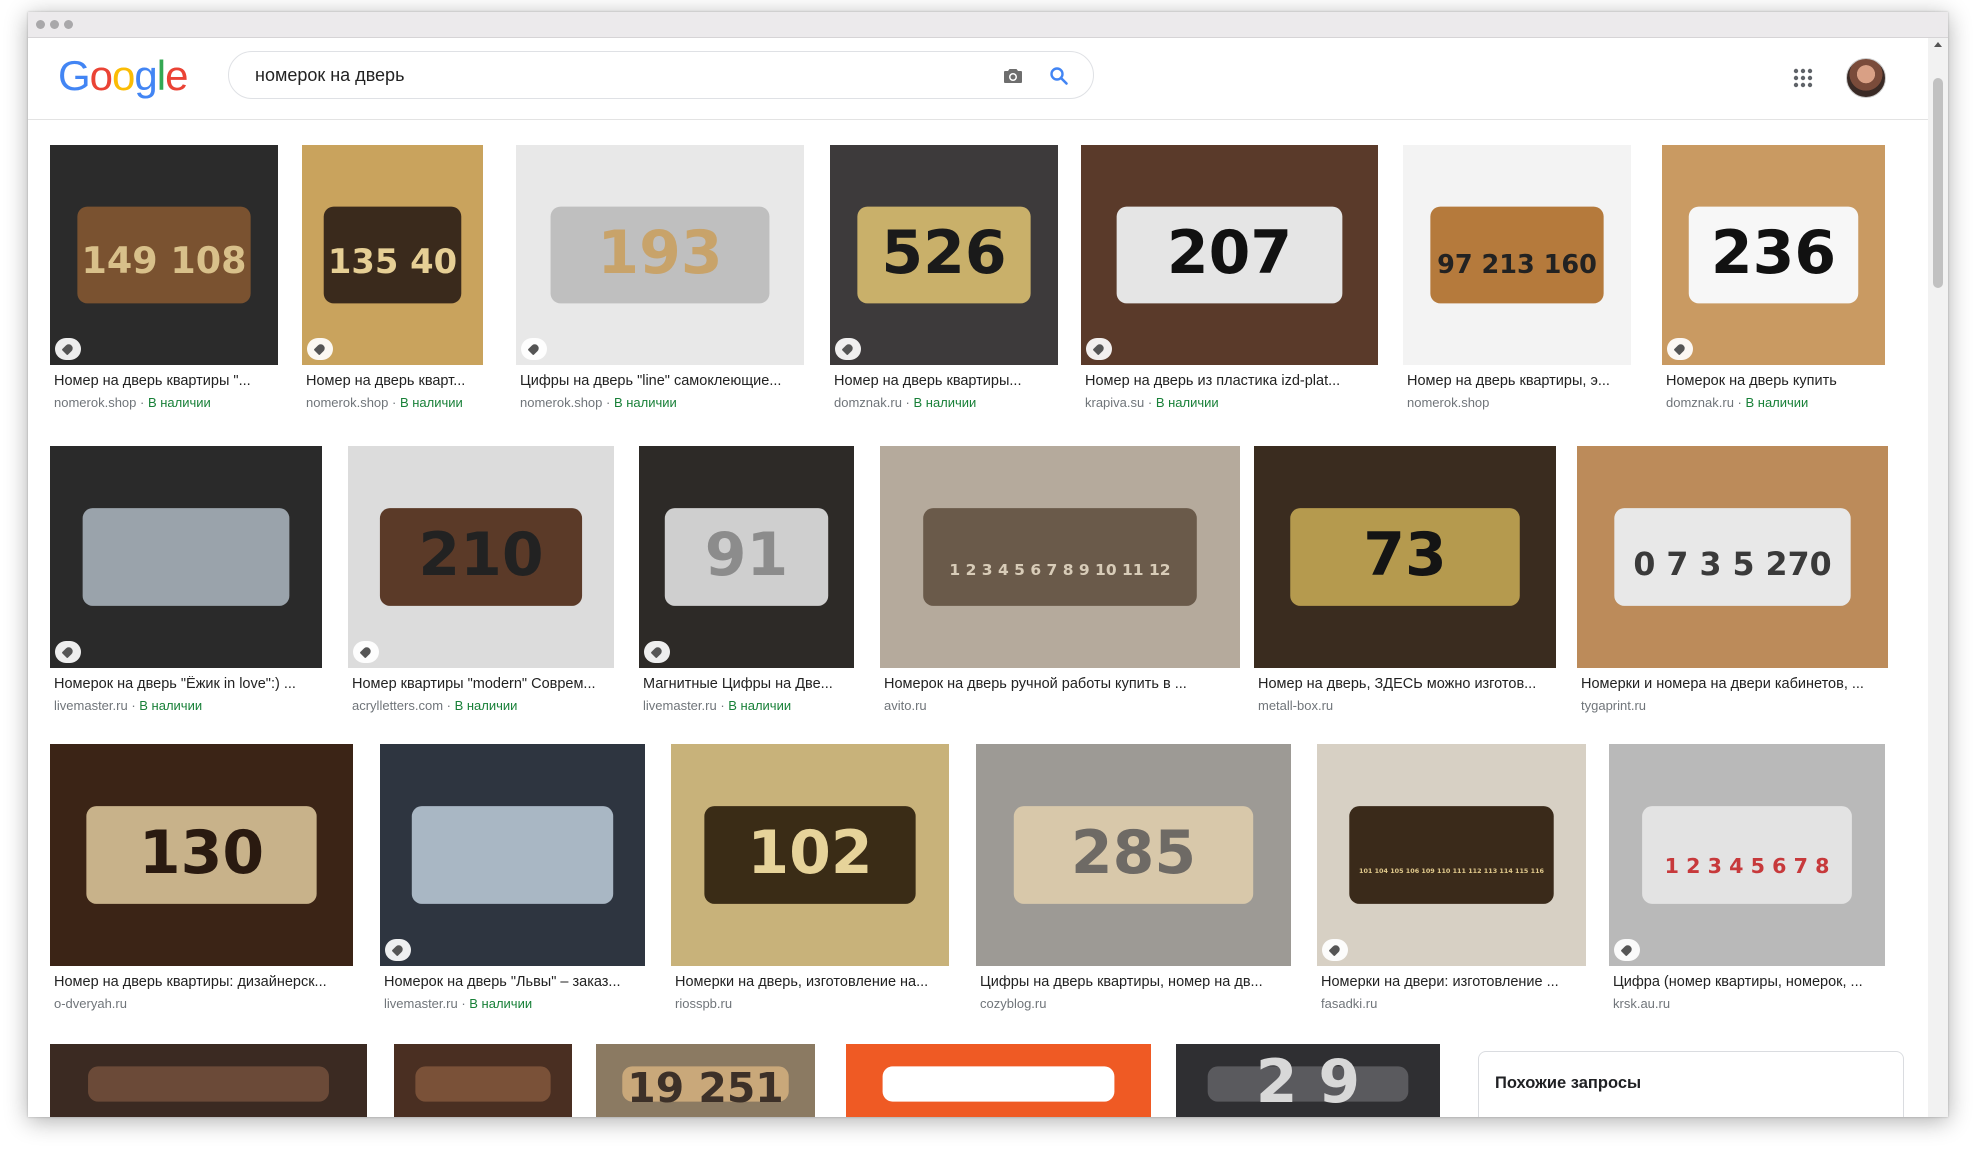  Describe the element at coordinates (561, 402) in the screenshot. I see `result-source: nomerok.shop` at that location.